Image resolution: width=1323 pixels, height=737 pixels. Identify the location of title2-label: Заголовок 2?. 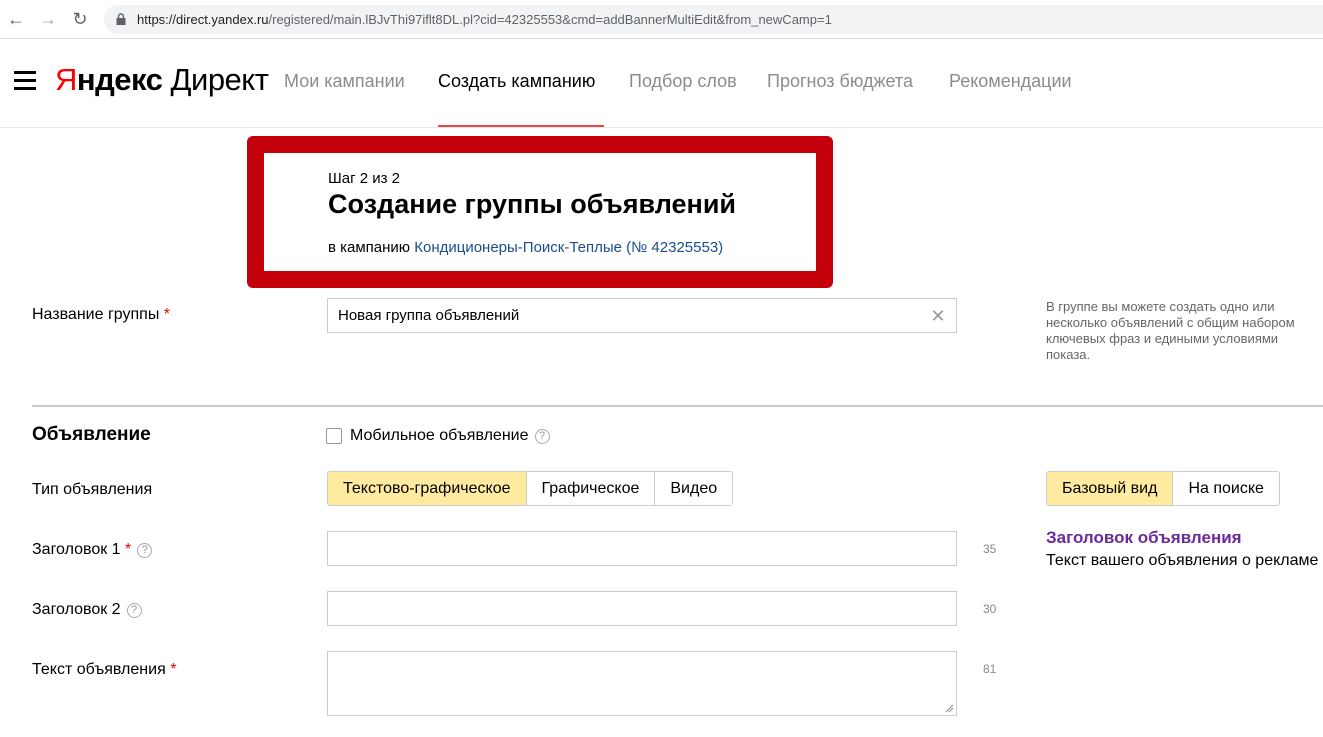
(87, 610).